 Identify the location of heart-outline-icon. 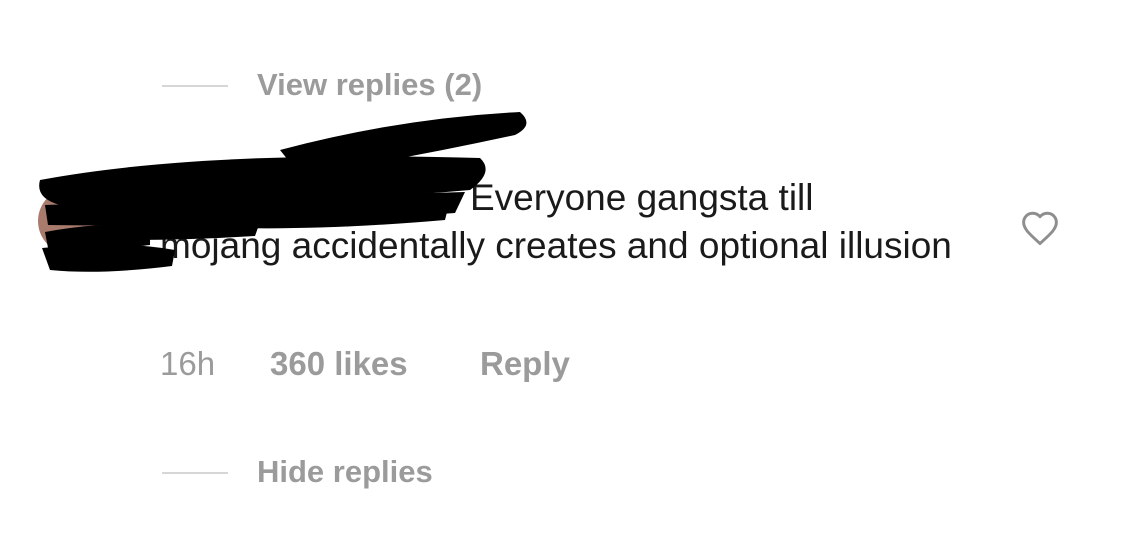
(1040, 228).